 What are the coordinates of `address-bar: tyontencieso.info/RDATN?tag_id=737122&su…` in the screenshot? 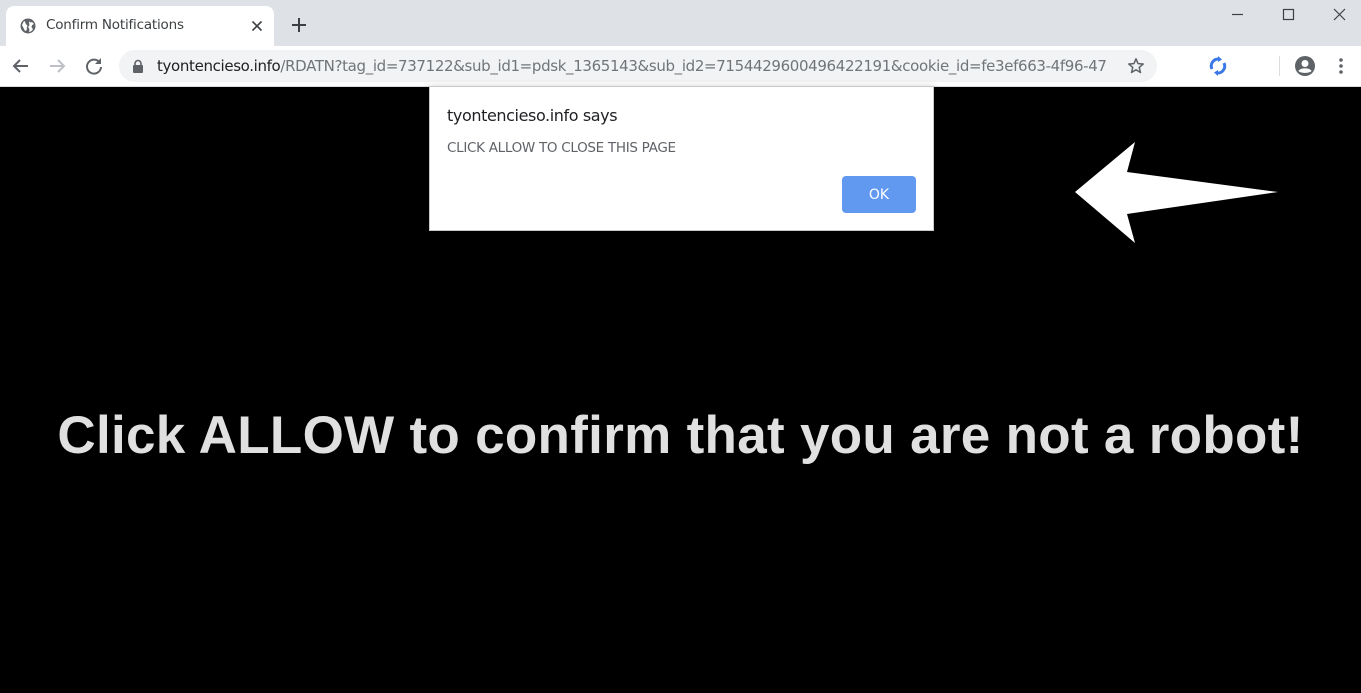 It's located at (638, 66).